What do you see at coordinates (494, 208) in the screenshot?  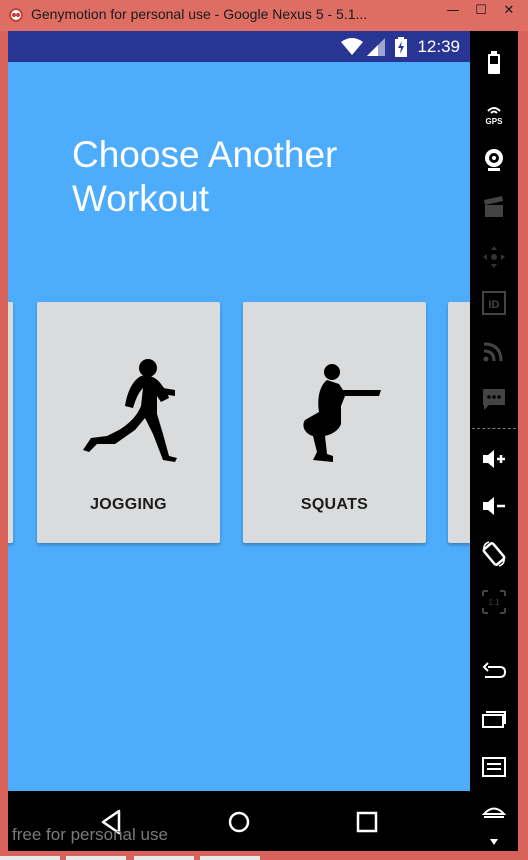 I see `clapper-icon` at bounding box center [494, 208].